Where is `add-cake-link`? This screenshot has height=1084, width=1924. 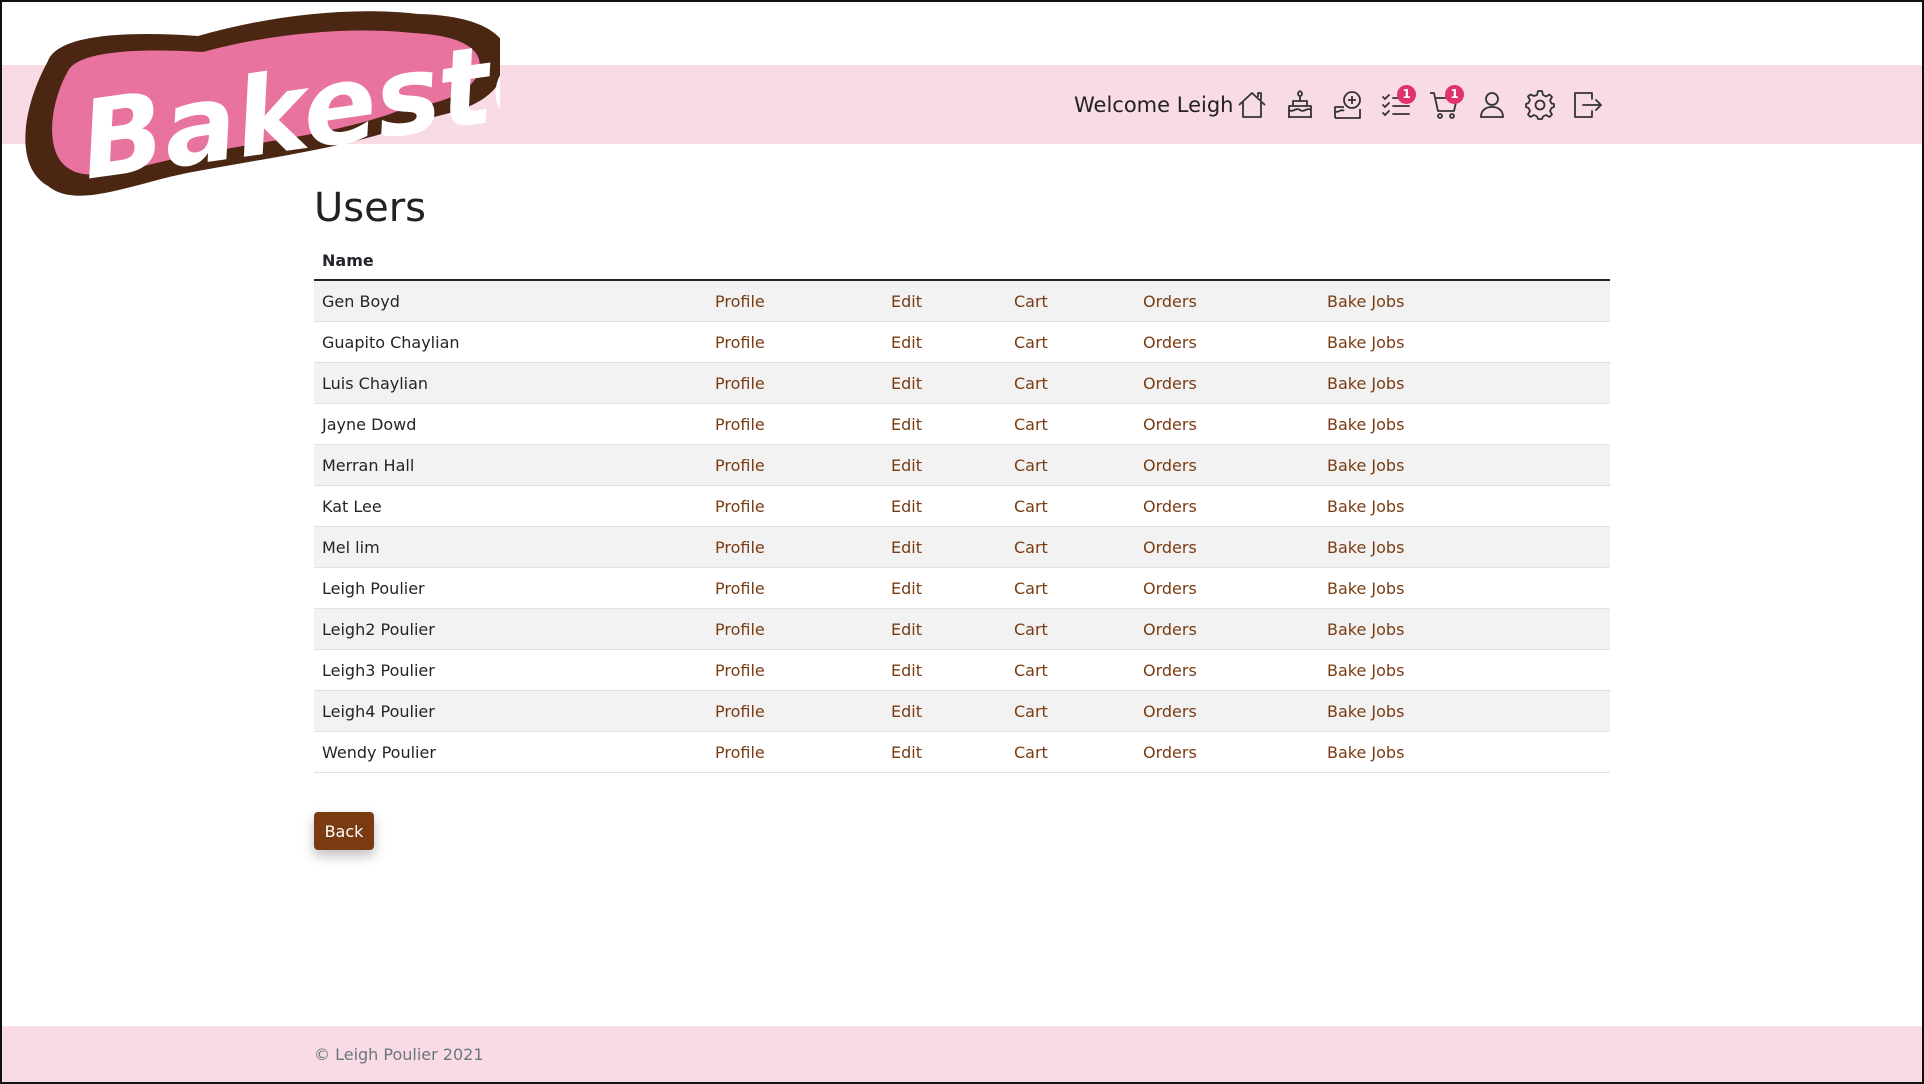 add-cake-link is located at coordinates (1348, 105).